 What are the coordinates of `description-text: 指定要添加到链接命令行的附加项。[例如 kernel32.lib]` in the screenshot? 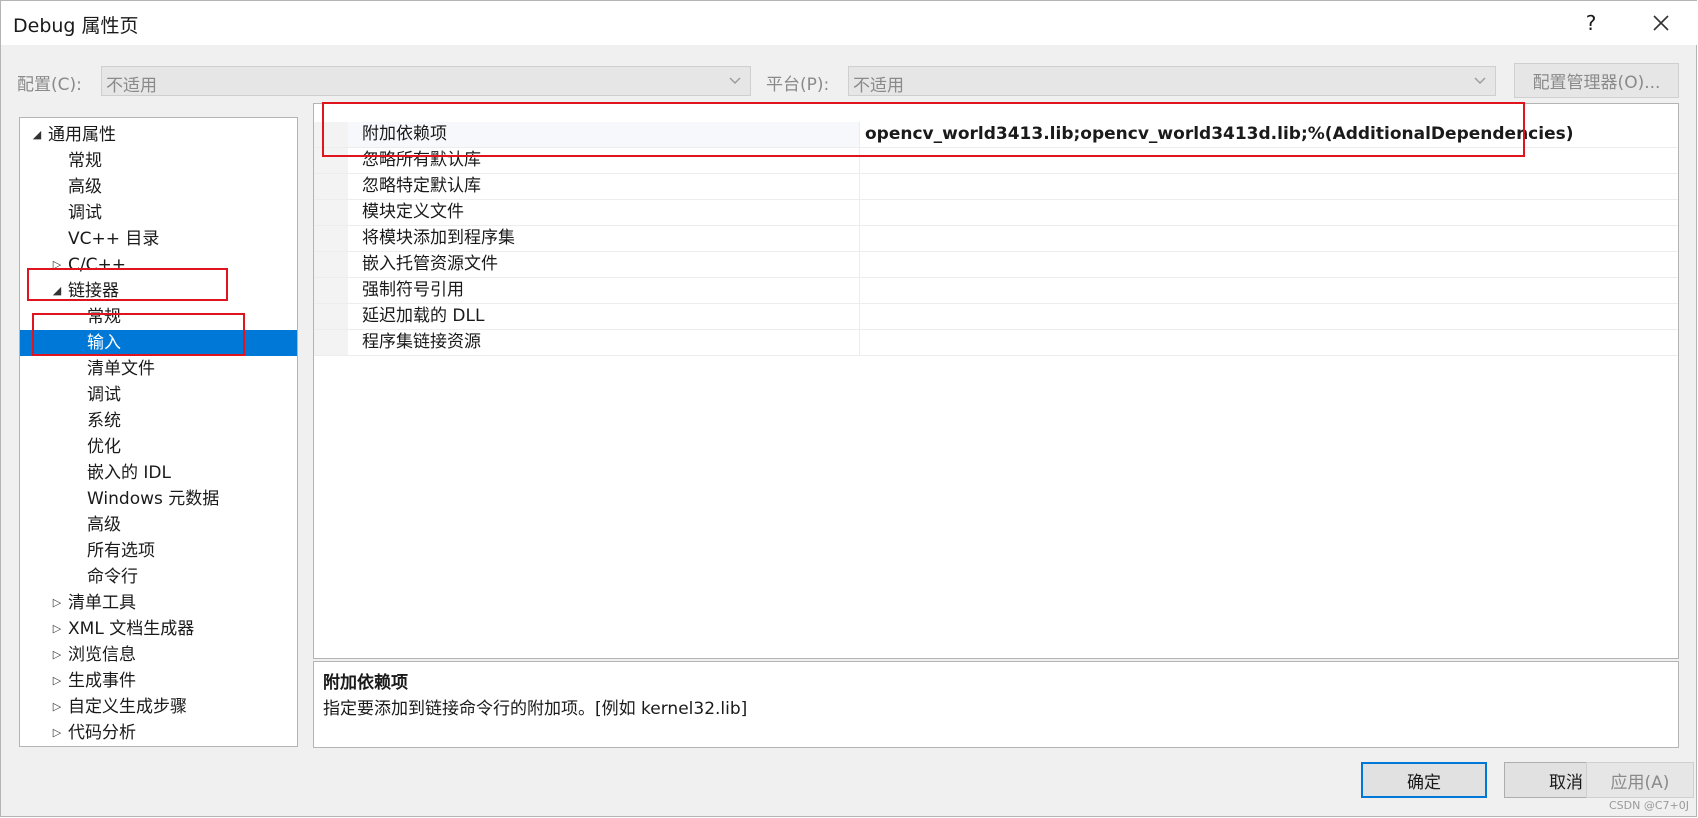 It's located at (535, 709).